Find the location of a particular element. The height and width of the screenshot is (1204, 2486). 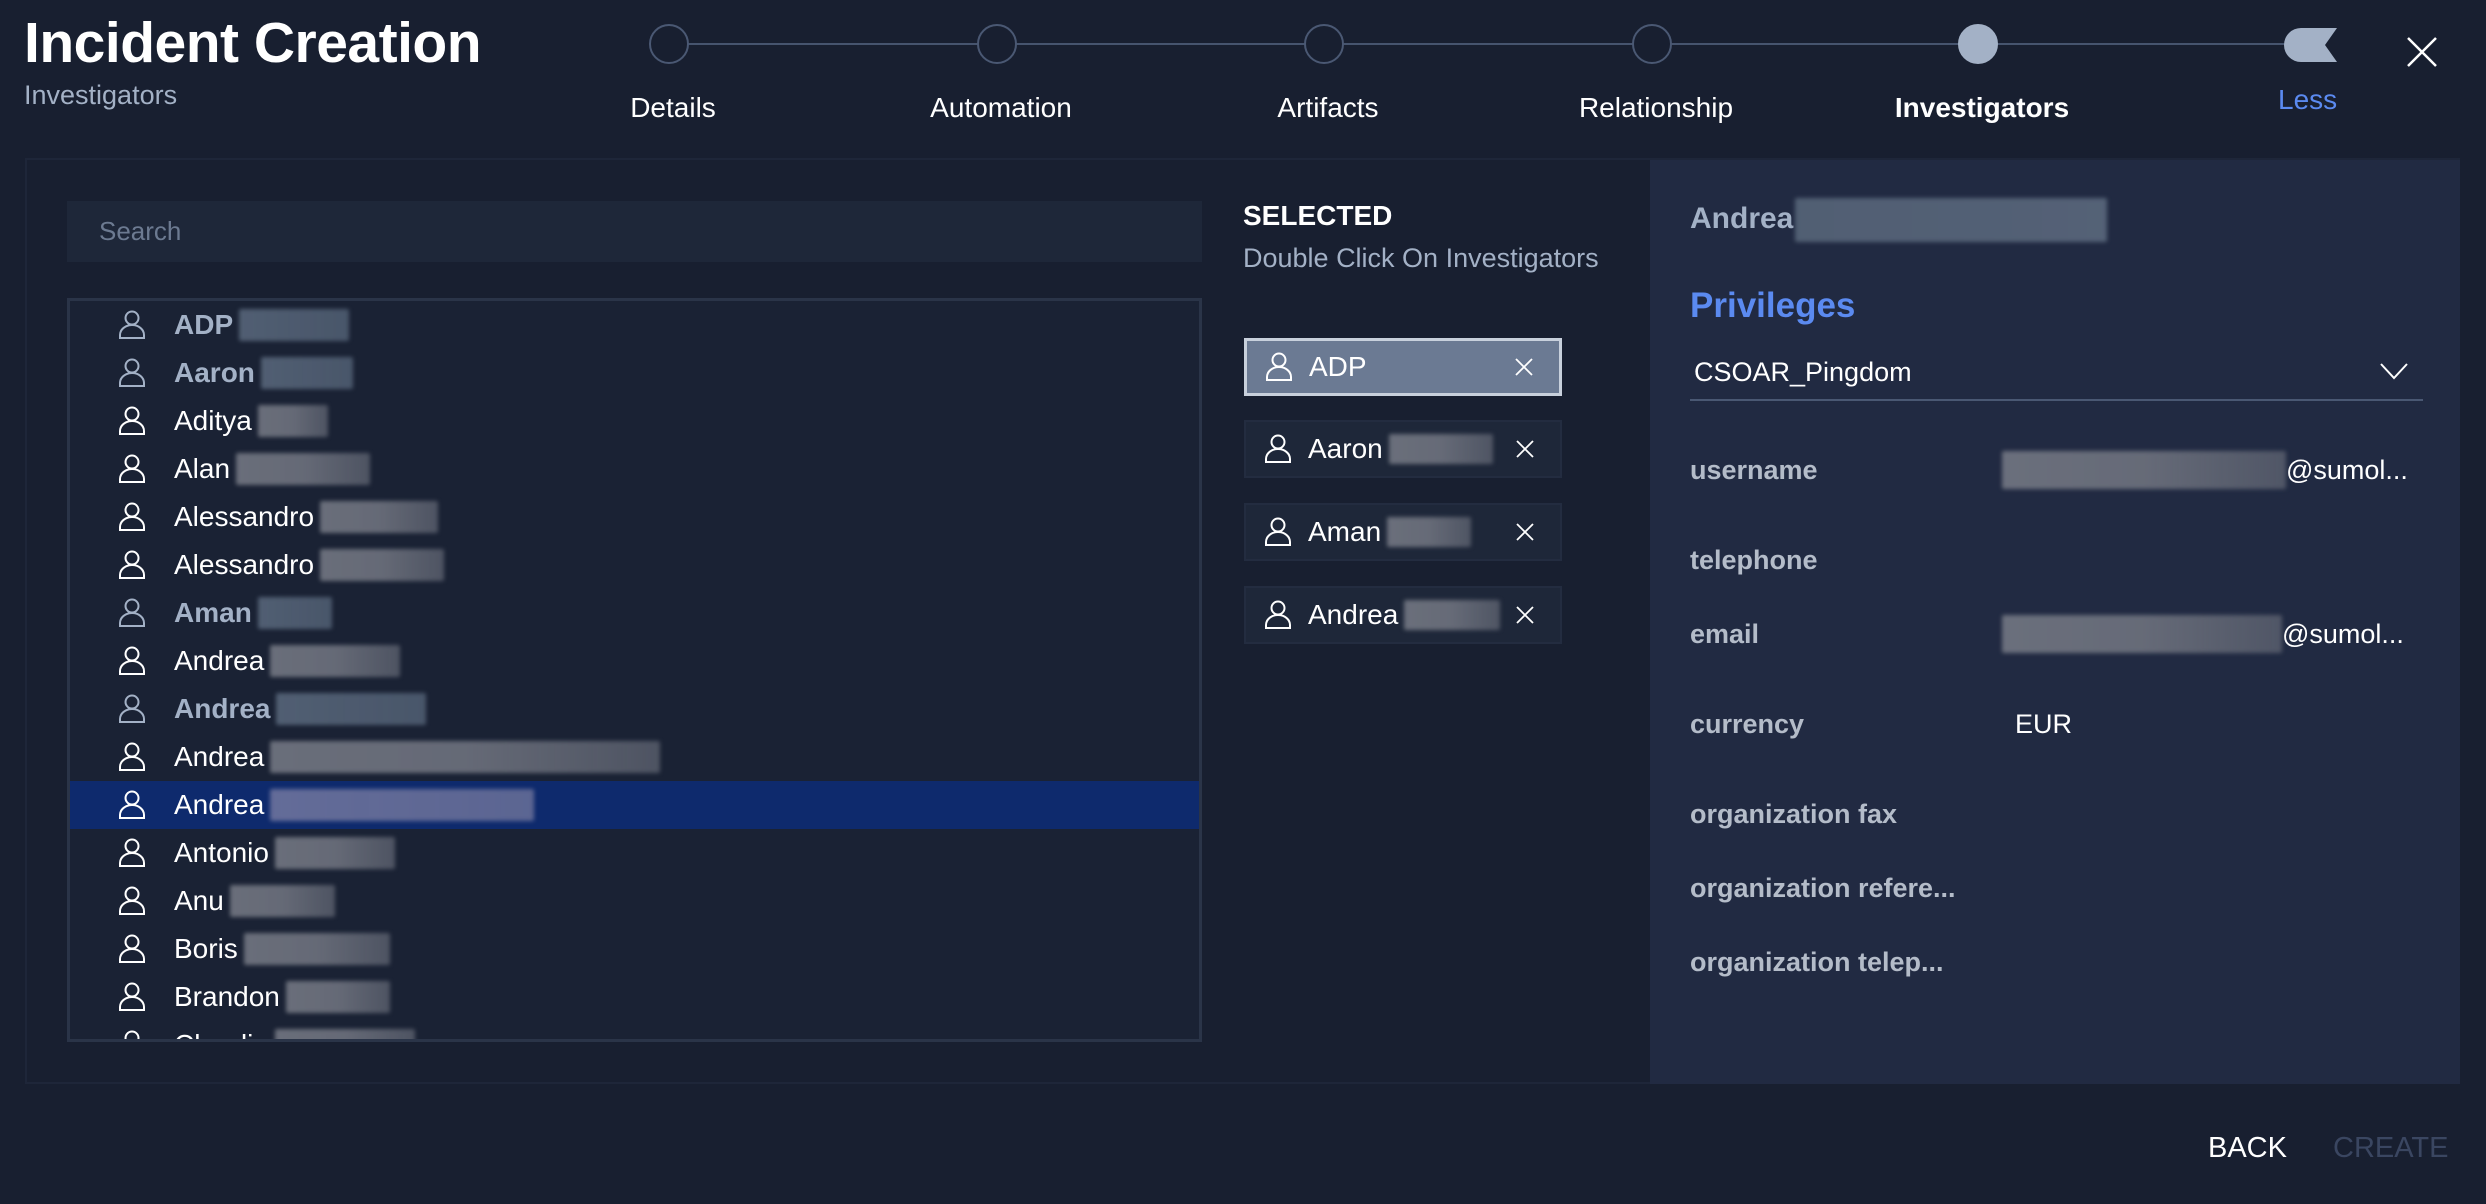

investigator-name: Alessandro is located at coordinates (244, 516).